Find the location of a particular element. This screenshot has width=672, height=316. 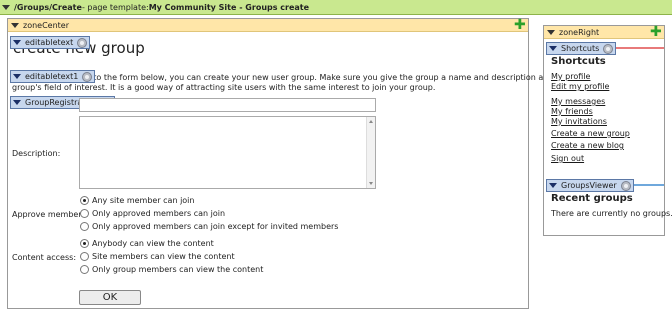

webpart-tag-label: GroupsViewer is located at coordinates (589, 185).